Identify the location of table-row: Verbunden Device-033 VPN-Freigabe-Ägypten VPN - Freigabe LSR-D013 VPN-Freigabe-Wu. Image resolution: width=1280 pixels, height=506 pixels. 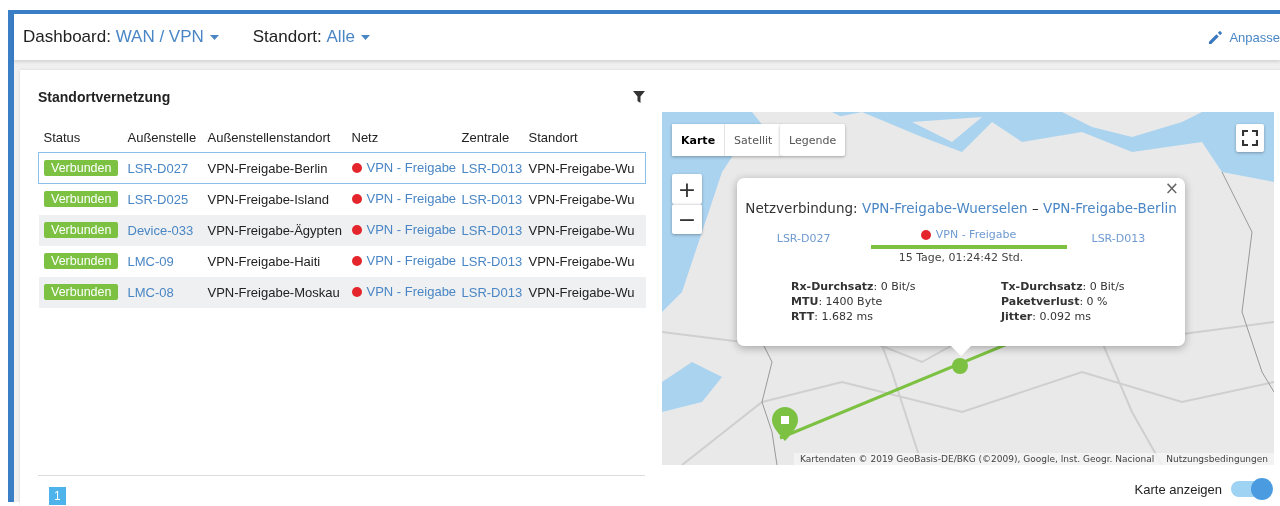
(342, 230).